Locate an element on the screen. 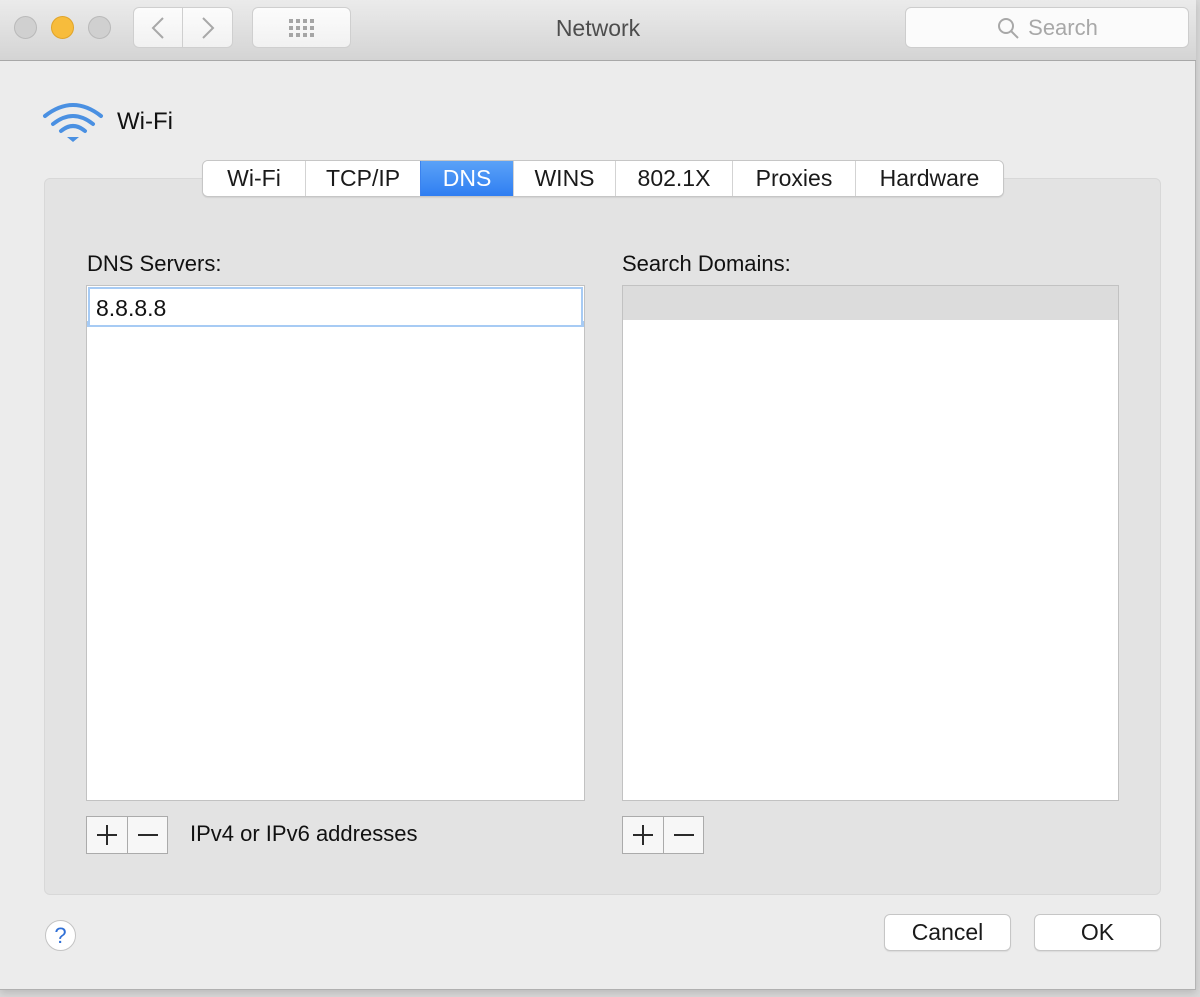  remove-search-domain-button is located at coordinates (683, 835).